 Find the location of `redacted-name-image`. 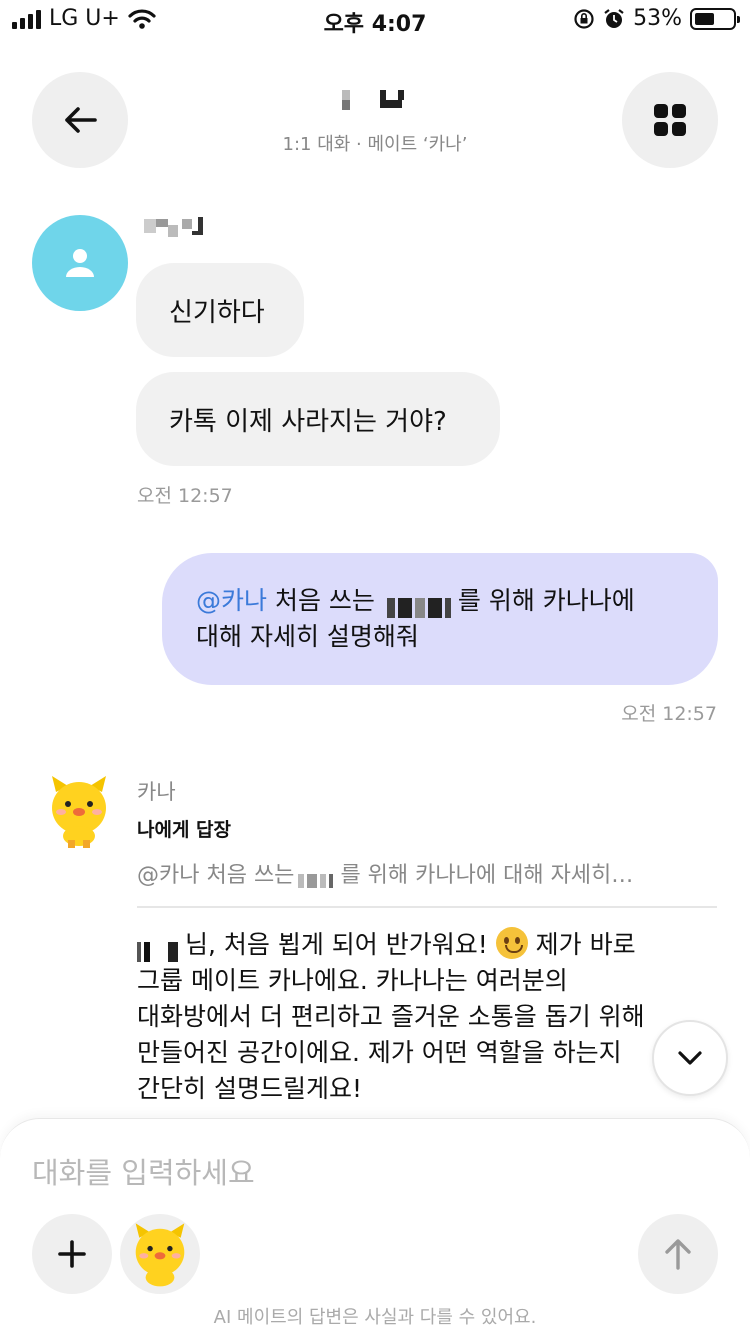

redacted-name-image is located at coordinates (373, 100).